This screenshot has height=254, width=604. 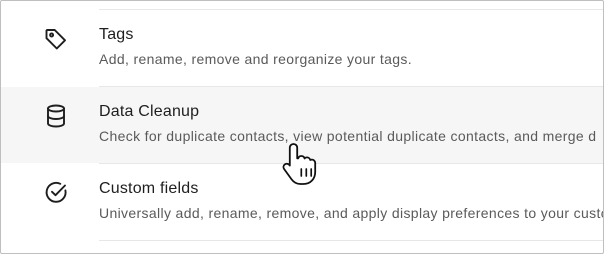 What do you see at coordinates (149, 188) in the screenshot?
I see `settings-item-title: Custom fields` at bounding box center [149, 188].